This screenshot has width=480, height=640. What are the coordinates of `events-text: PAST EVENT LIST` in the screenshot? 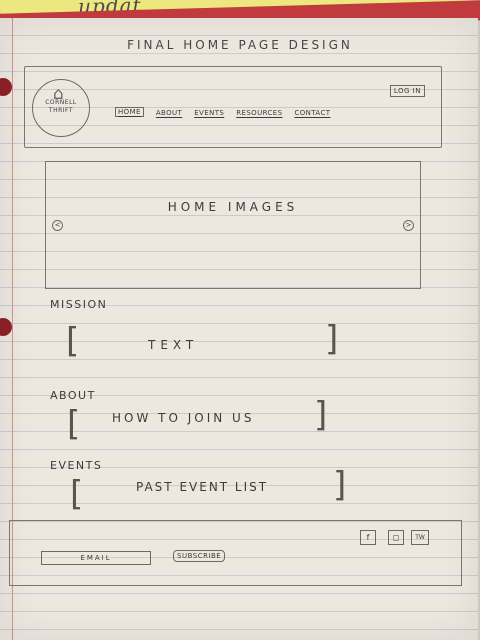 It's located at (202, 487).